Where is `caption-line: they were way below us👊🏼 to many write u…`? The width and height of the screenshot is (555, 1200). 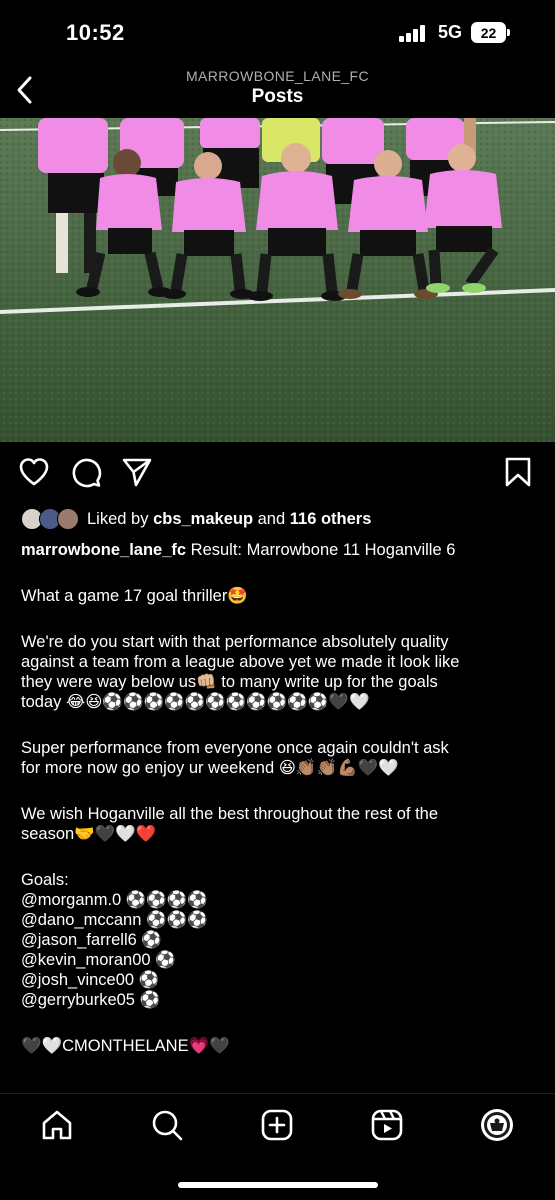 caption-line: they were way below us👊🏼 to many write u… is located at coordinates (229, 682).